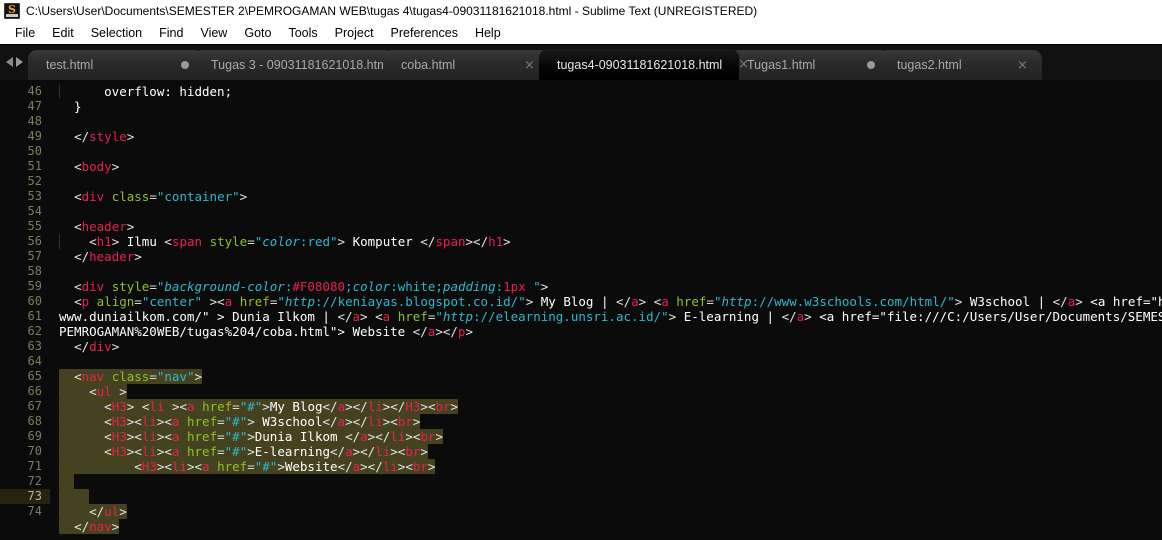 The image size is (1162, 540). Describe the element at coordinates (214, 33) in the screenshot. I see `menu-item-view: View` at that location.